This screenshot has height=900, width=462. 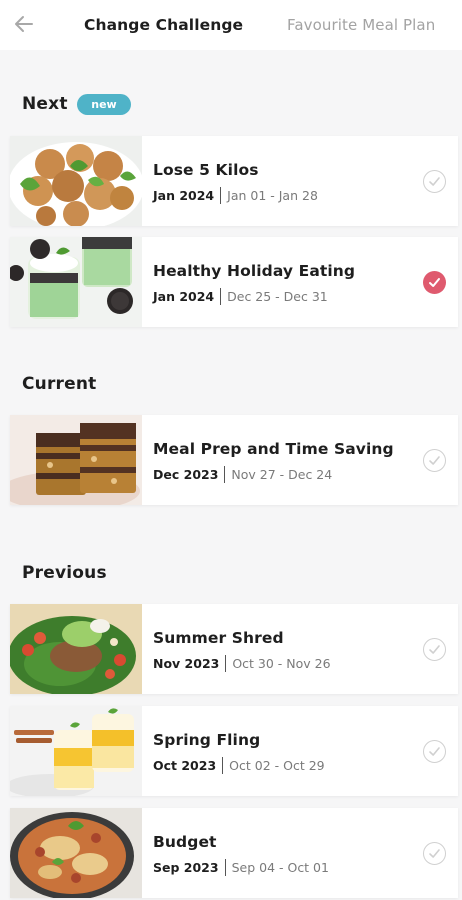 I want to click on challenge-month: Oct 2023, so click(x=185, y=765).